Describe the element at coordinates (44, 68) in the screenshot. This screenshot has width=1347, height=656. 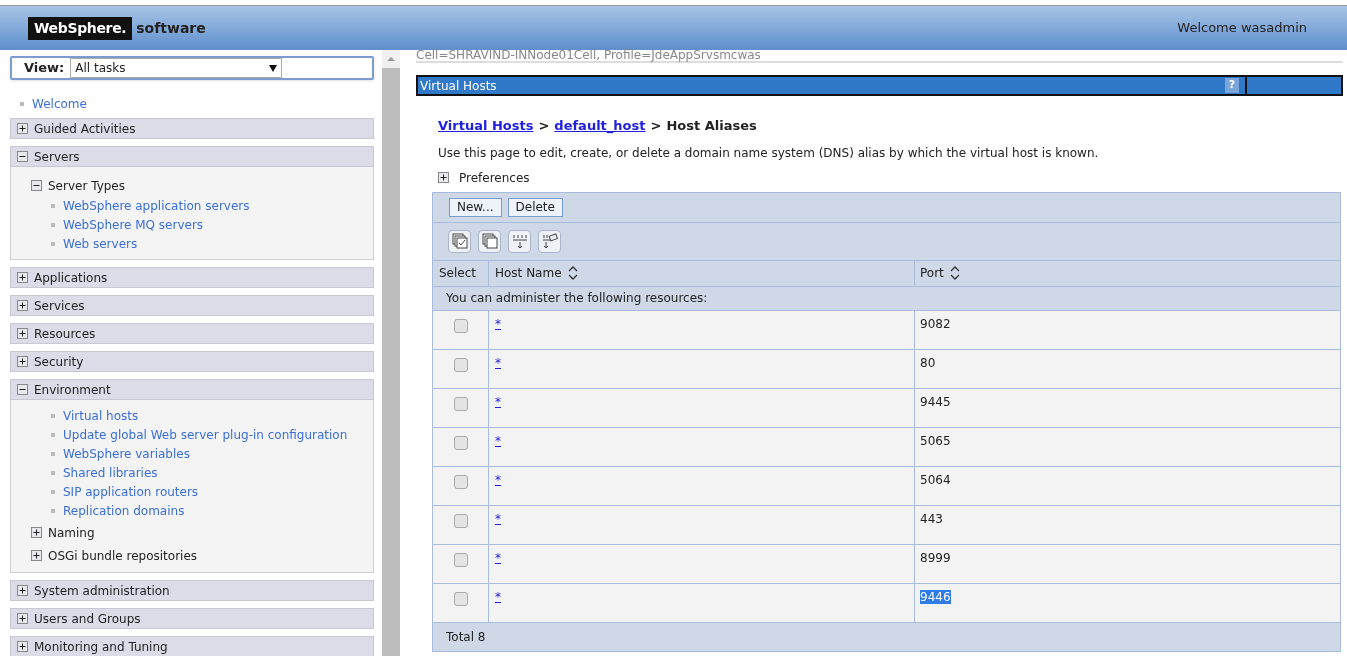
I see `view-label: View:` at that location.